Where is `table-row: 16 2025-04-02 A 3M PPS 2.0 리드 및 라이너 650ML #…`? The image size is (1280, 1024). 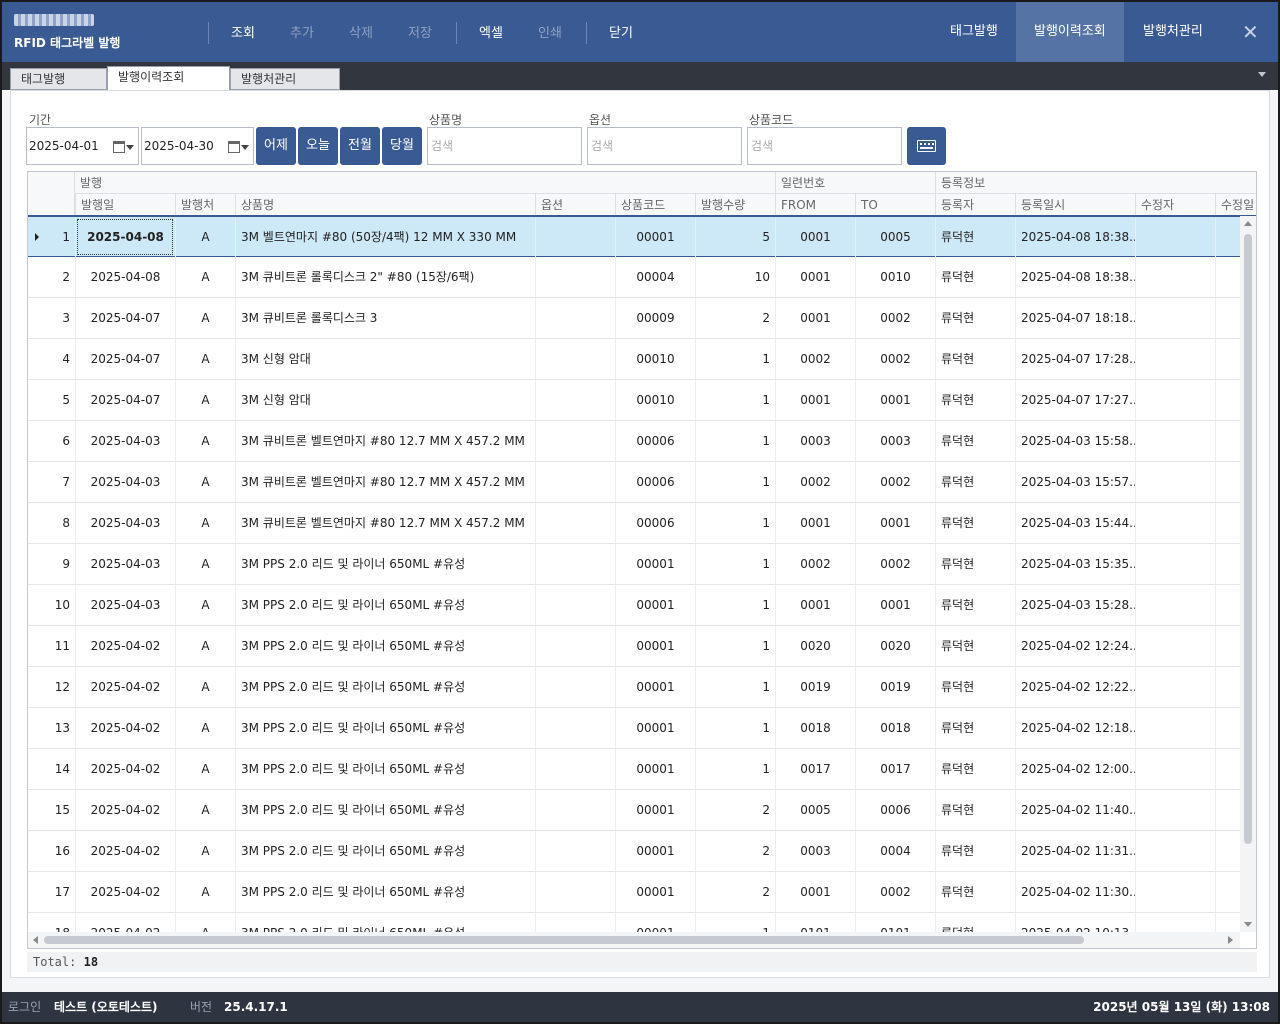 table-row: 16 2025-04-02 A 3M PPS 2.0 리드 및 라이너 650ML #… is located at coordinates (634, 851).